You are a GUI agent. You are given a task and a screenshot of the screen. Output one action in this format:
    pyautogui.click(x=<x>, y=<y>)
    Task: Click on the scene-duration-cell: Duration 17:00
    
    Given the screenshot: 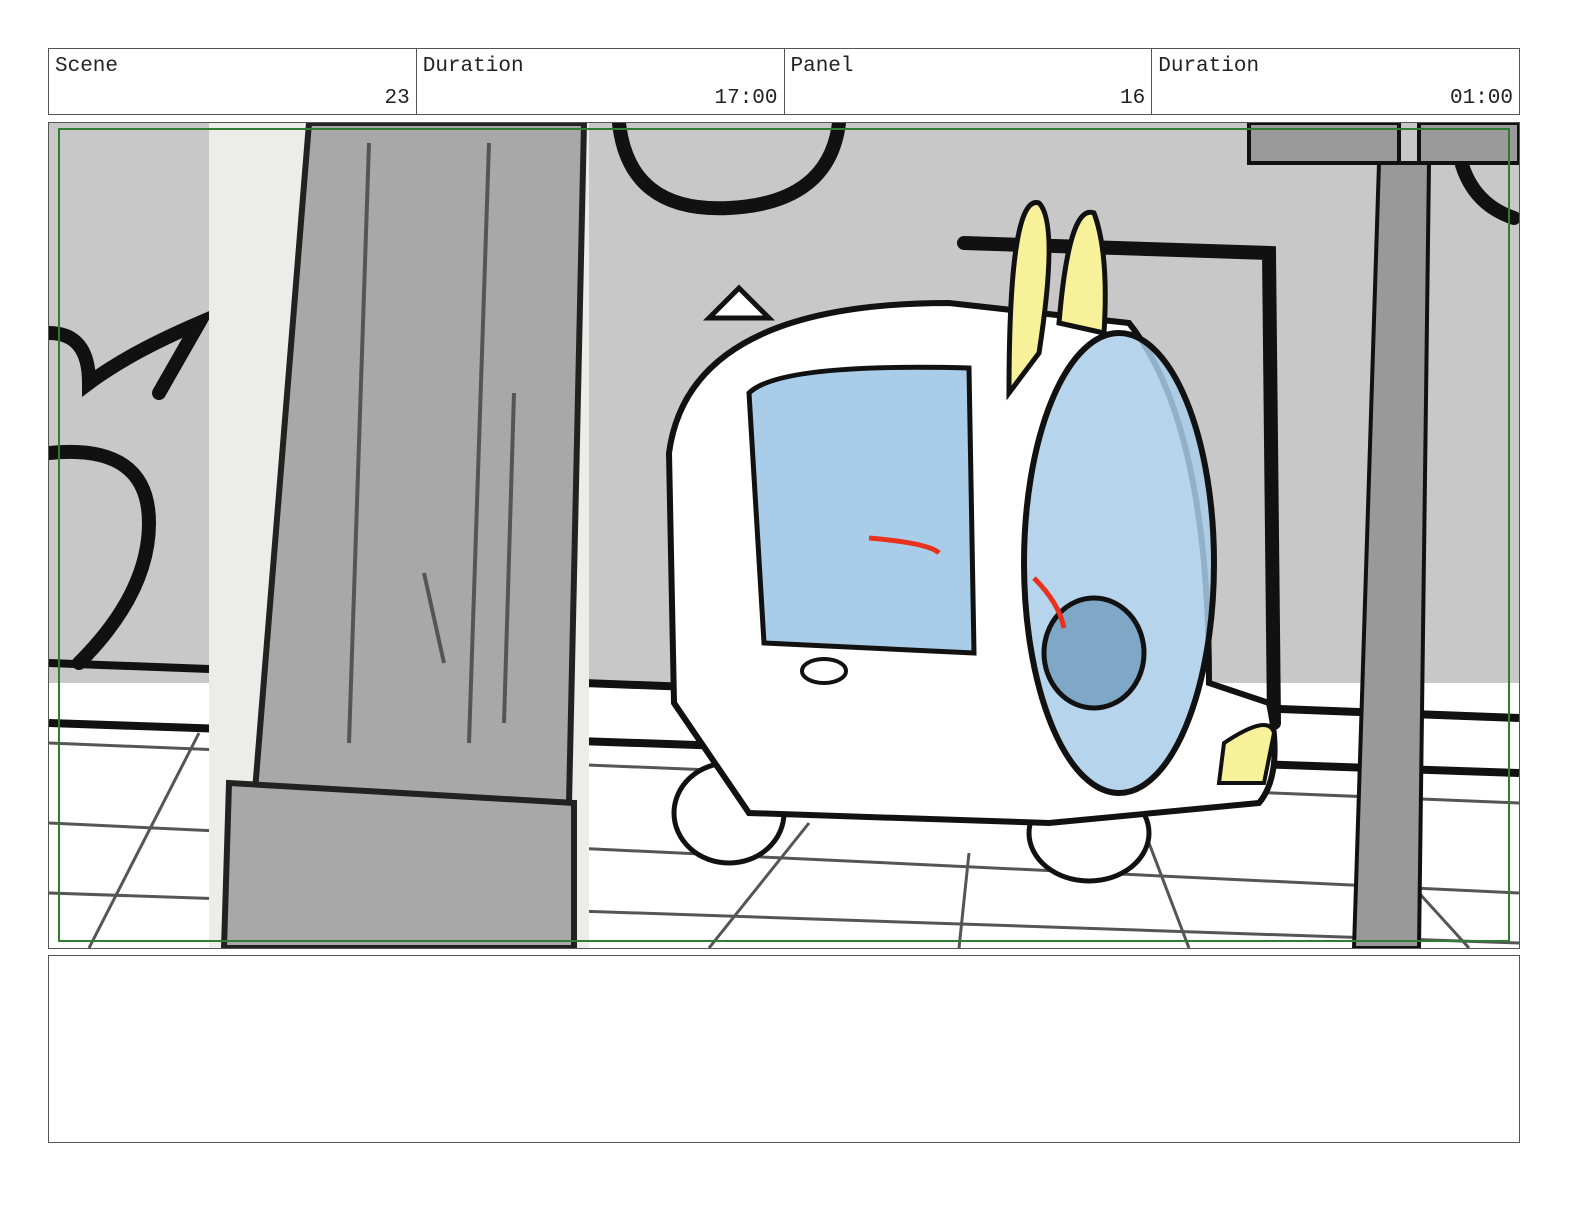 What is the action you would take?
    pyautogui.click(x=601, y=81)
    